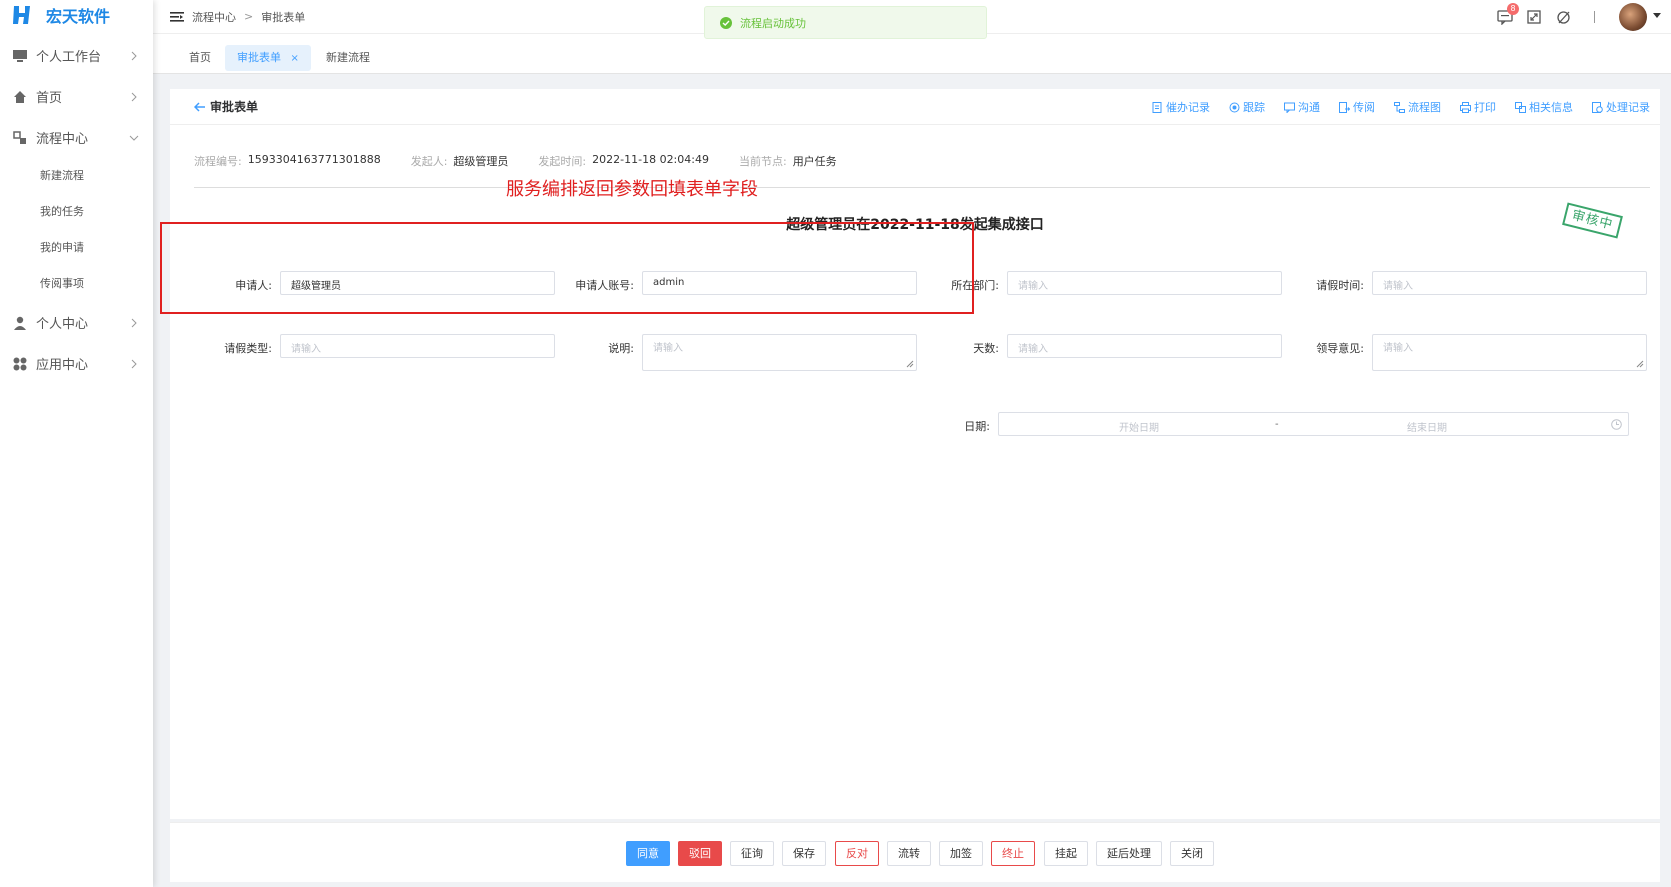 This screenshot has height=887, width=1671. What do you see at coordinates (648, 853) in the screenshot?
I see `agree-button: 同意` at bounding box center [648, 853].